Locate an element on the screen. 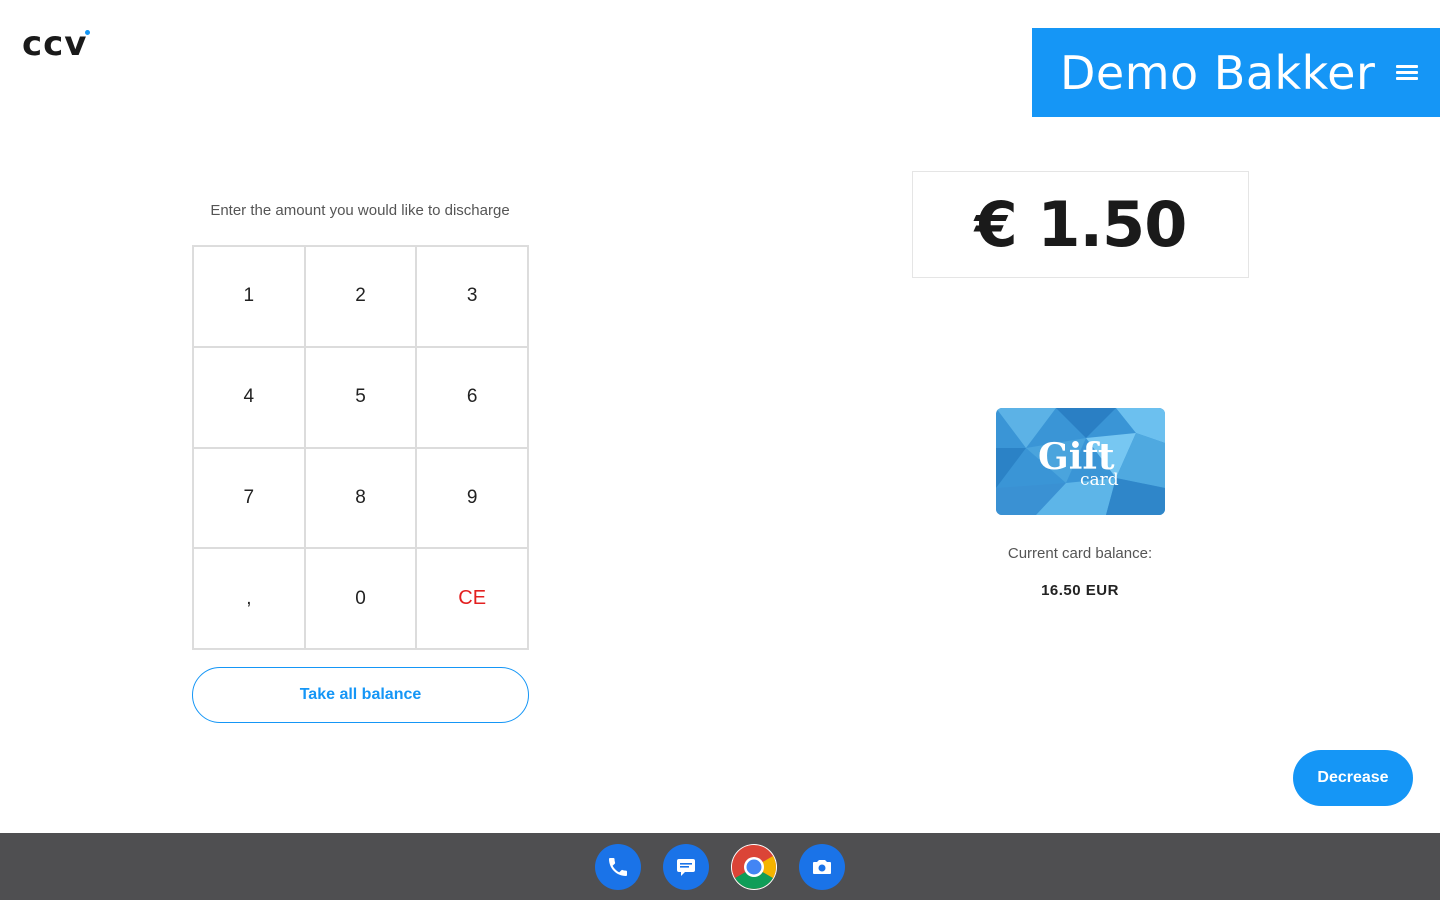  key-clear-entry: CE is located at coordinates (472, 598).